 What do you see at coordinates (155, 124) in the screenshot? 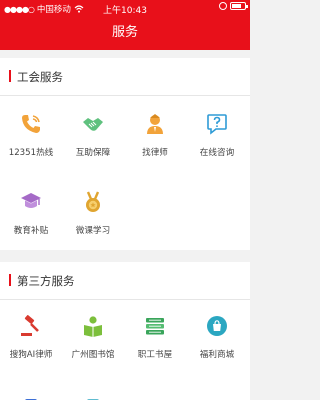
I see `lawyer-icon` at bounding box center [155, 124].